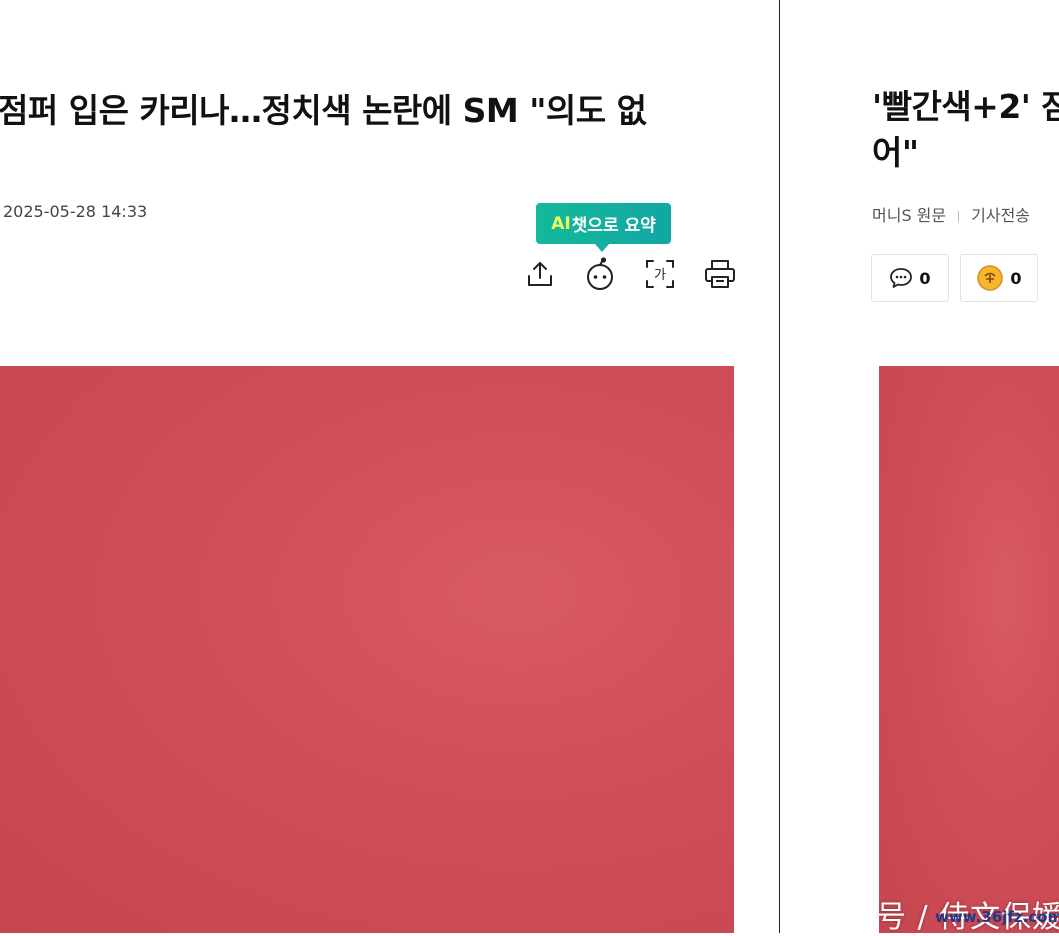 This screenshot has width=1059, height=936. What do you see at coordinates (1001, 215) in the screenshot?
I see `sent-time-label: 기사전송` at bounding box center [1001, 215].